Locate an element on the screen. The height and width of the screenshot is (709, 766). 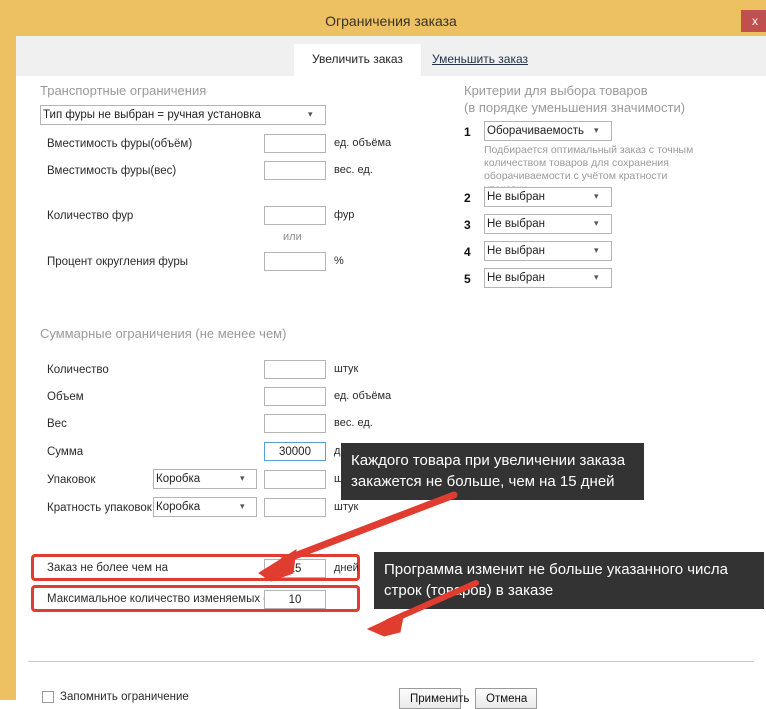
unit-total-weight: вес. ед. is located at coordinates (353, 423).